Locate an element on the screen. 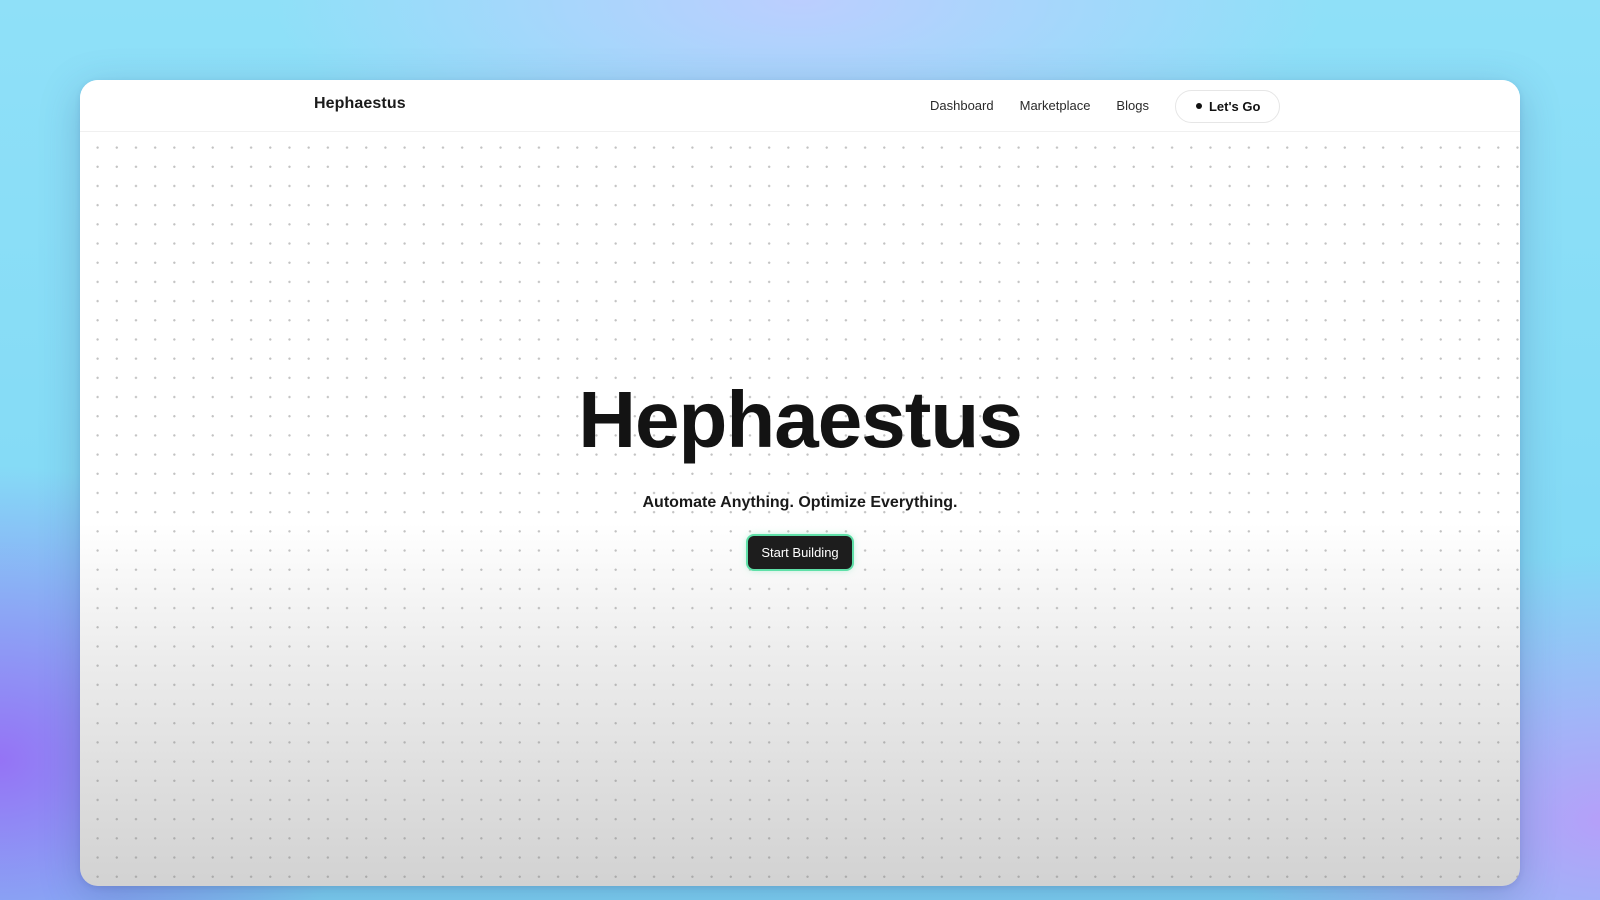 Image resolution: width=1600 pixels, height=900 pixels. dot-icon is located at coordinates (1198, 106).